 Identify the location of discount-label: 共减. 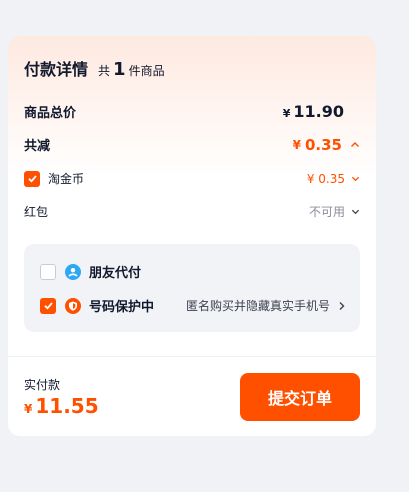
(37, 146).